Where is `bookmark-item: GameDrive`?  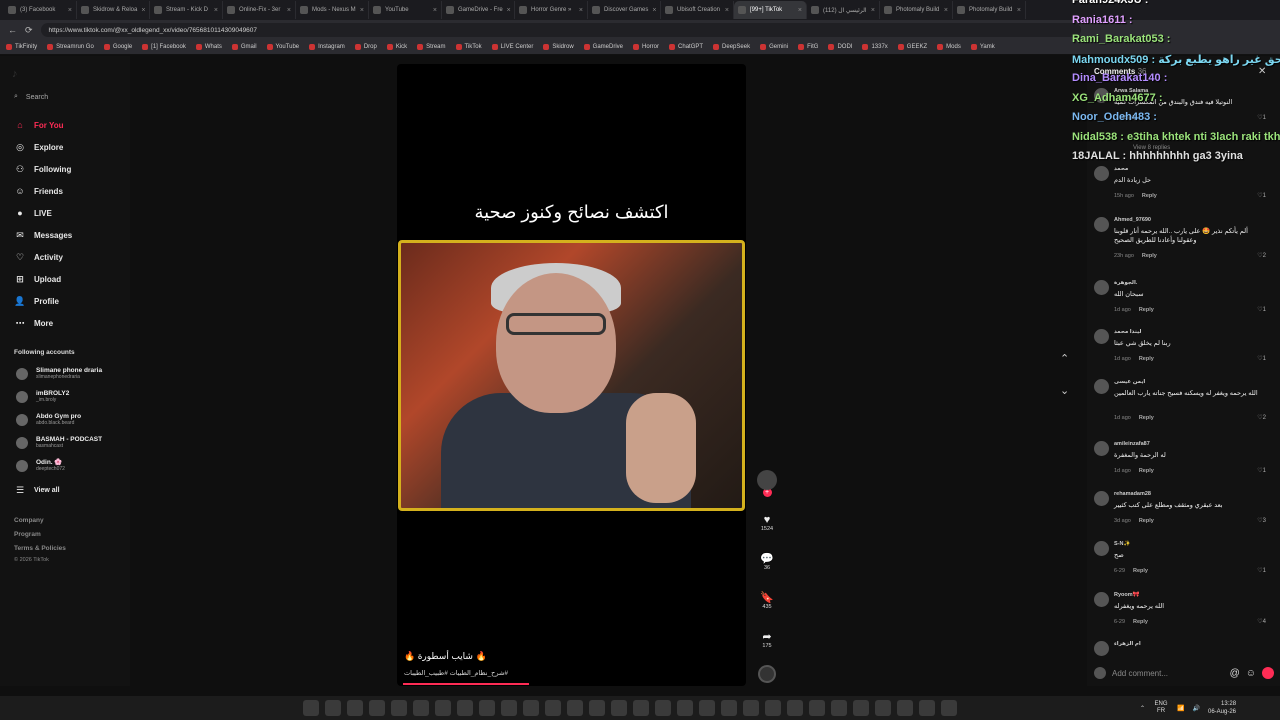
bookmark-item: GameDrive is located at coordinates (603, 47).